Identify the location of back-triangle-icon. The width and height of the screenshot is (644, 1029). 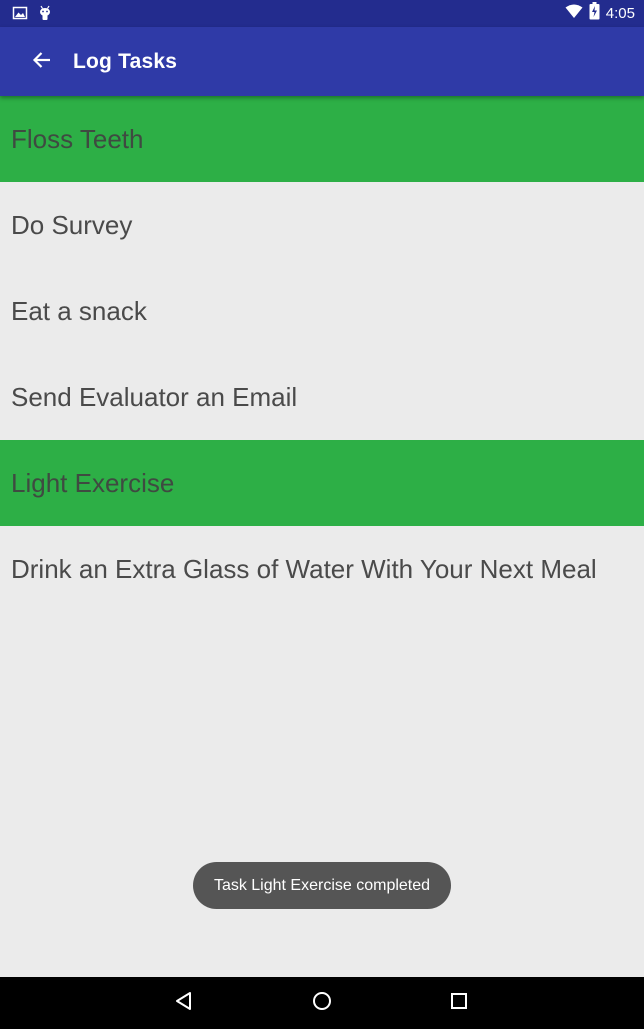
(184, 1003).